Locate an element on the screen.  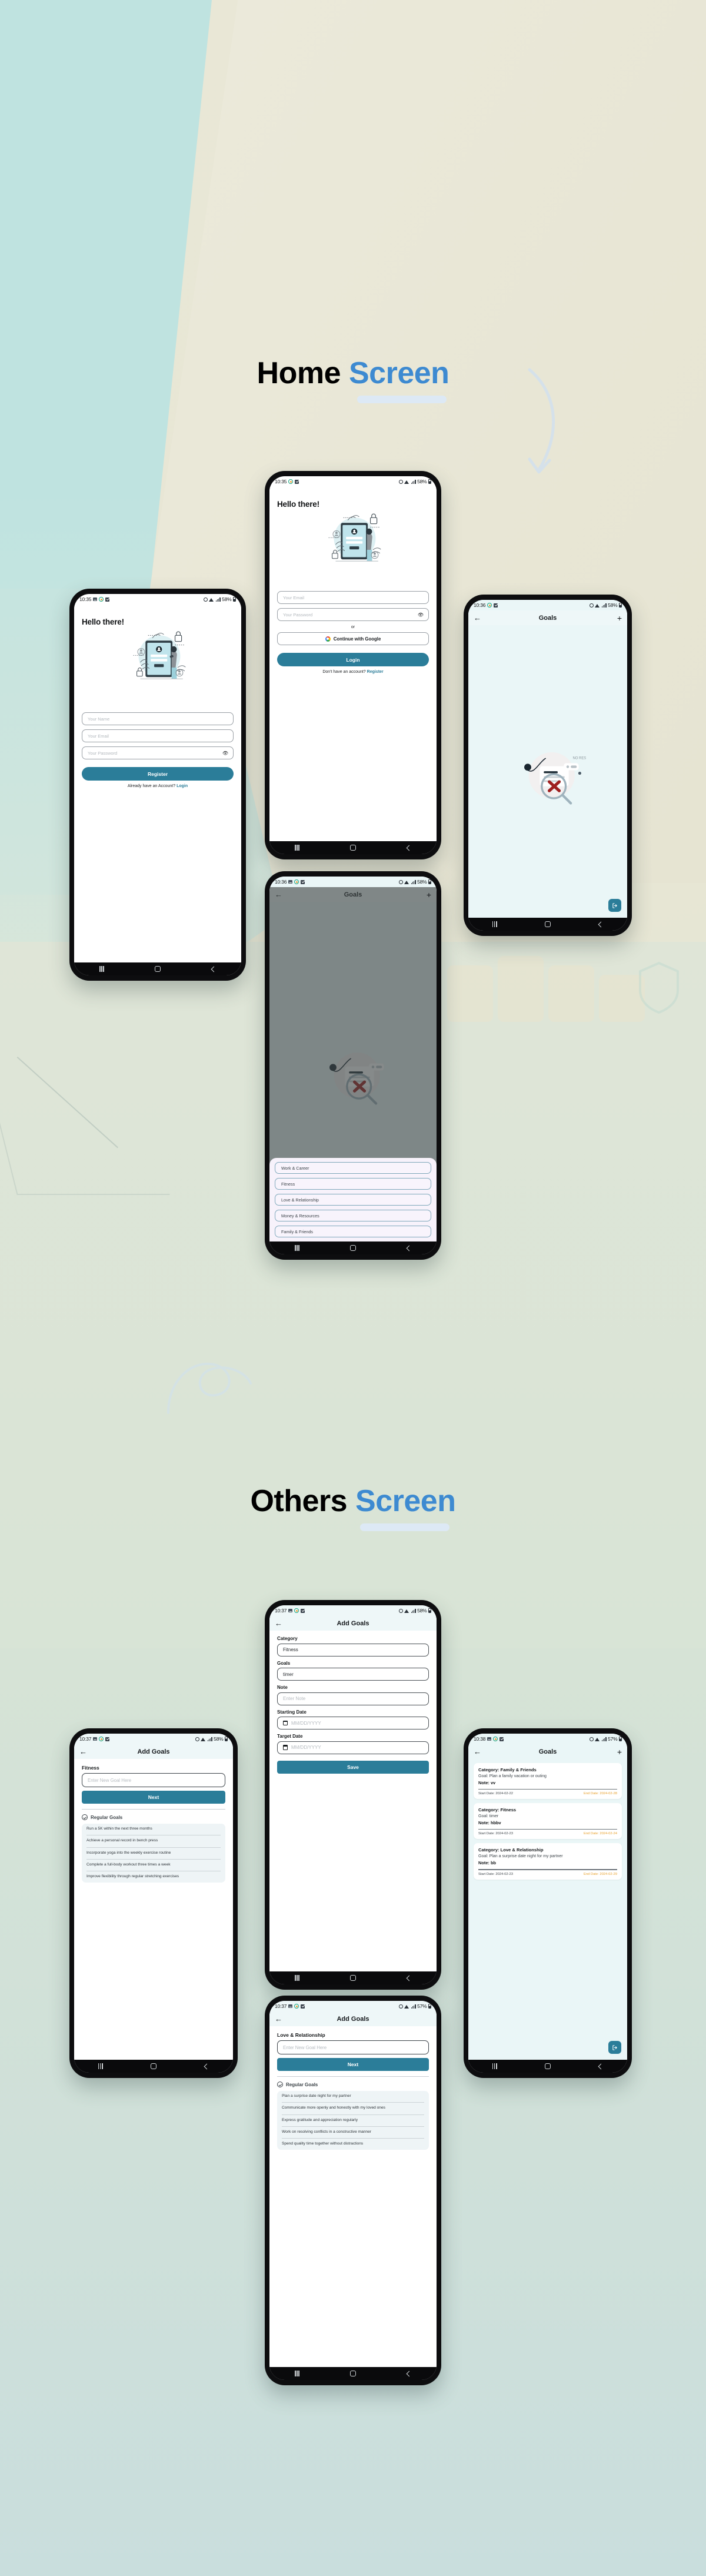
category-option-work-career: Work & Career is located at coordinates (353, 1168).